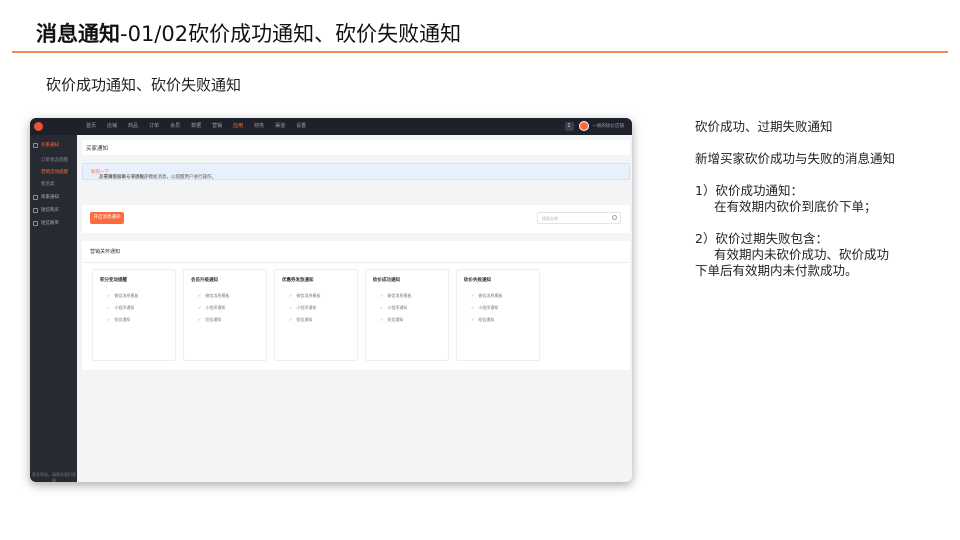 This screenshot has height=540, width=960. What do you see at coordinates (144, 85) in the screenshot?
I see `slide-subheading: 砍价成功通知、砍价失败通知` at bounding box center [144, 85].